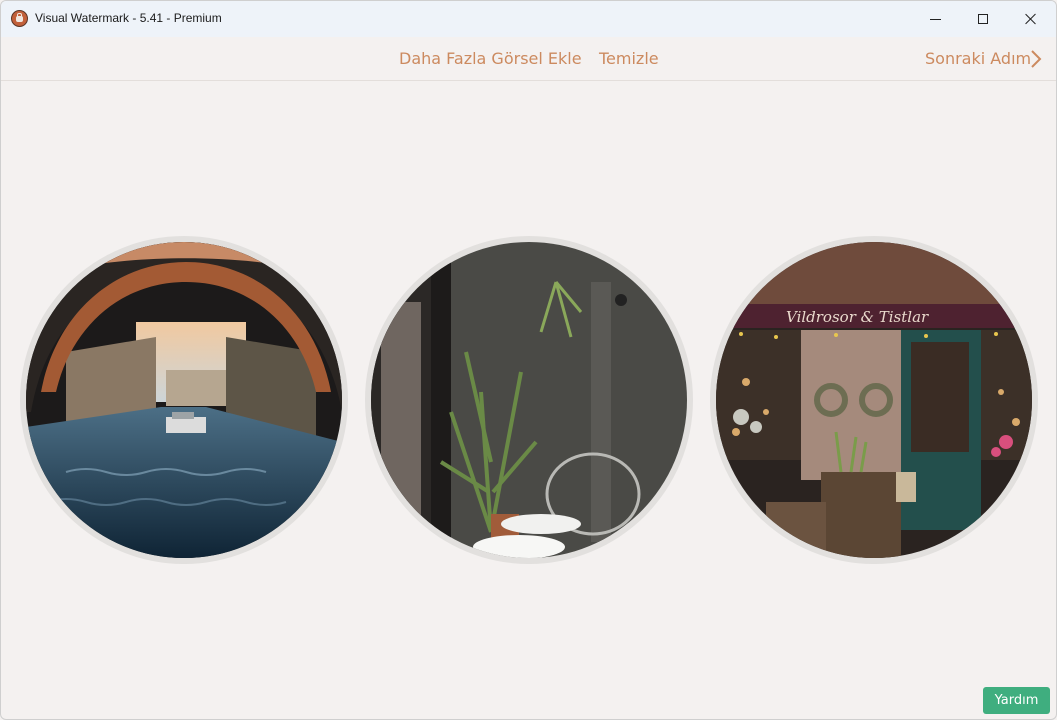  I want to click on shop-sign-text: Vildrosor & Tistlar, so click(857, 317).